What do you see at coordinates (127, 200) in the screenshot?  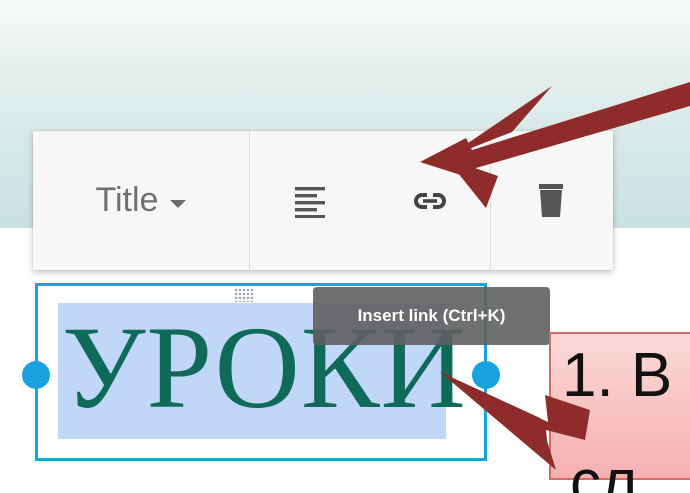 I see `text-style-label: Title` at bounding box center [127, 200].